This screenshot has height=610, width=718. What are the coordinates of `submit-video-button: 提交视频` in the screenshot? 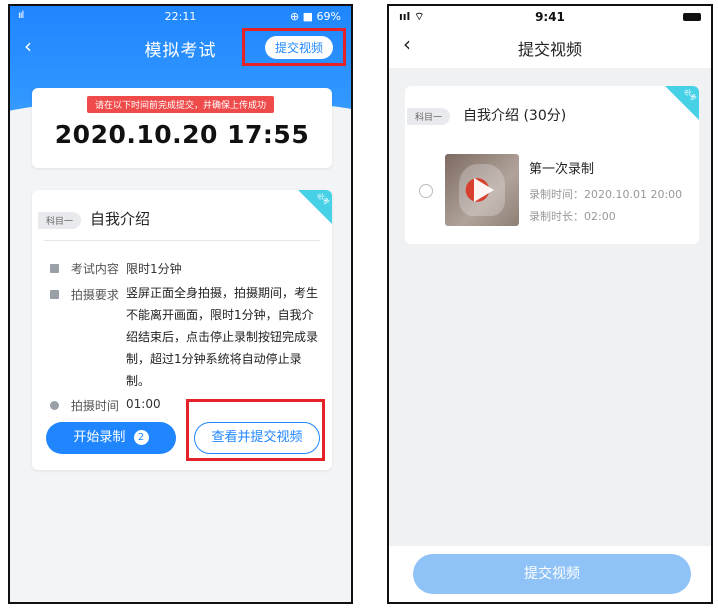 It's located at (552, 574).